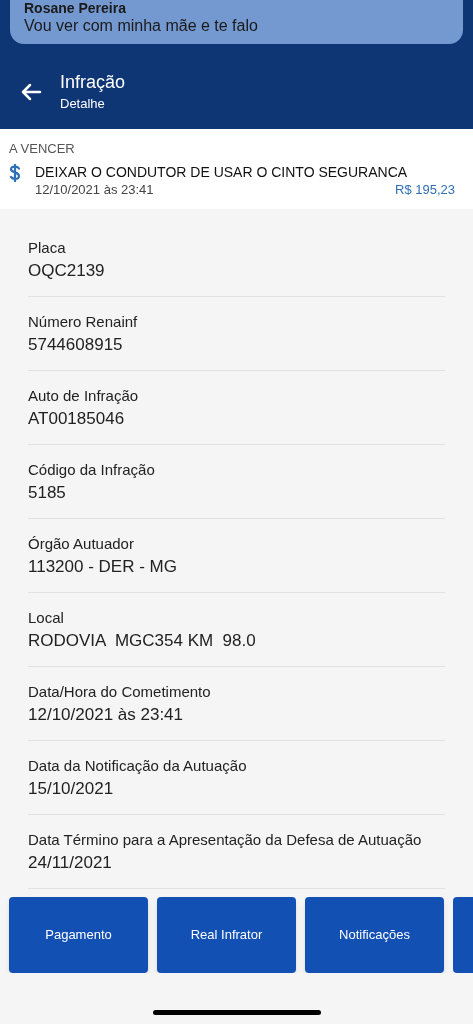 Image resolution: width=473 pixels, height=1024 pixels. What do you see at coordinates (31, 91) in the screenshot?
I see `back-arrow-icon` at bounding box center [31, 91].